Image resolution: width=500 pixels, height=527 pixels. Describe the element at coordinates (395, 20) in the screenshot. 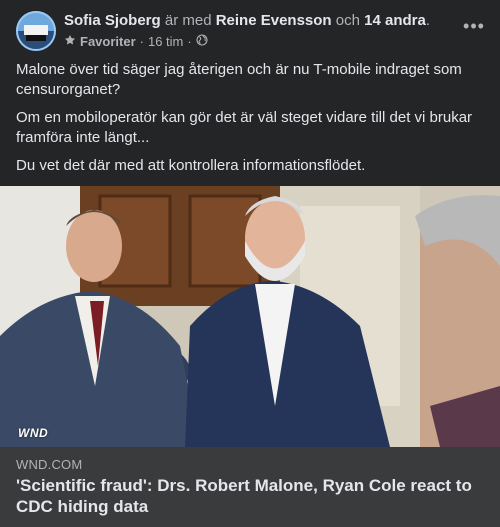

I see `others-link: 14 andra` at that location.